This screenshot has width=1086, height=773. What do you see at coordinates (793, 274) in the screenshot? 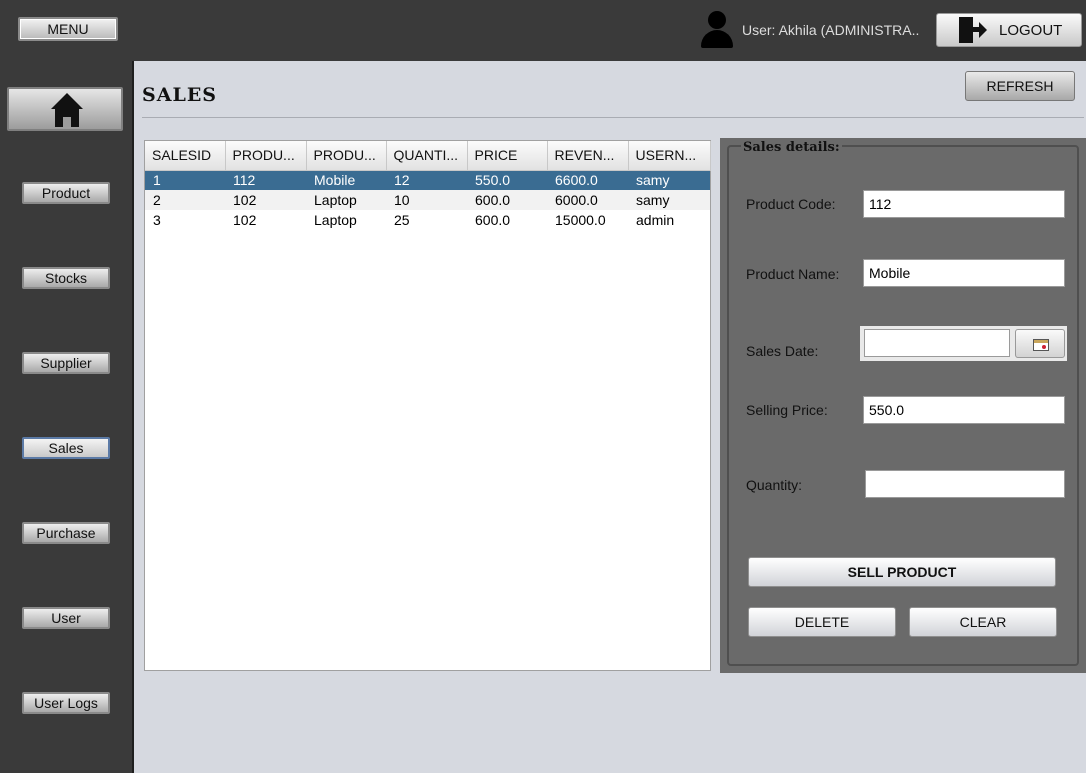
I see `product-name-label: Product Name:` at bounding box center [793, 274].